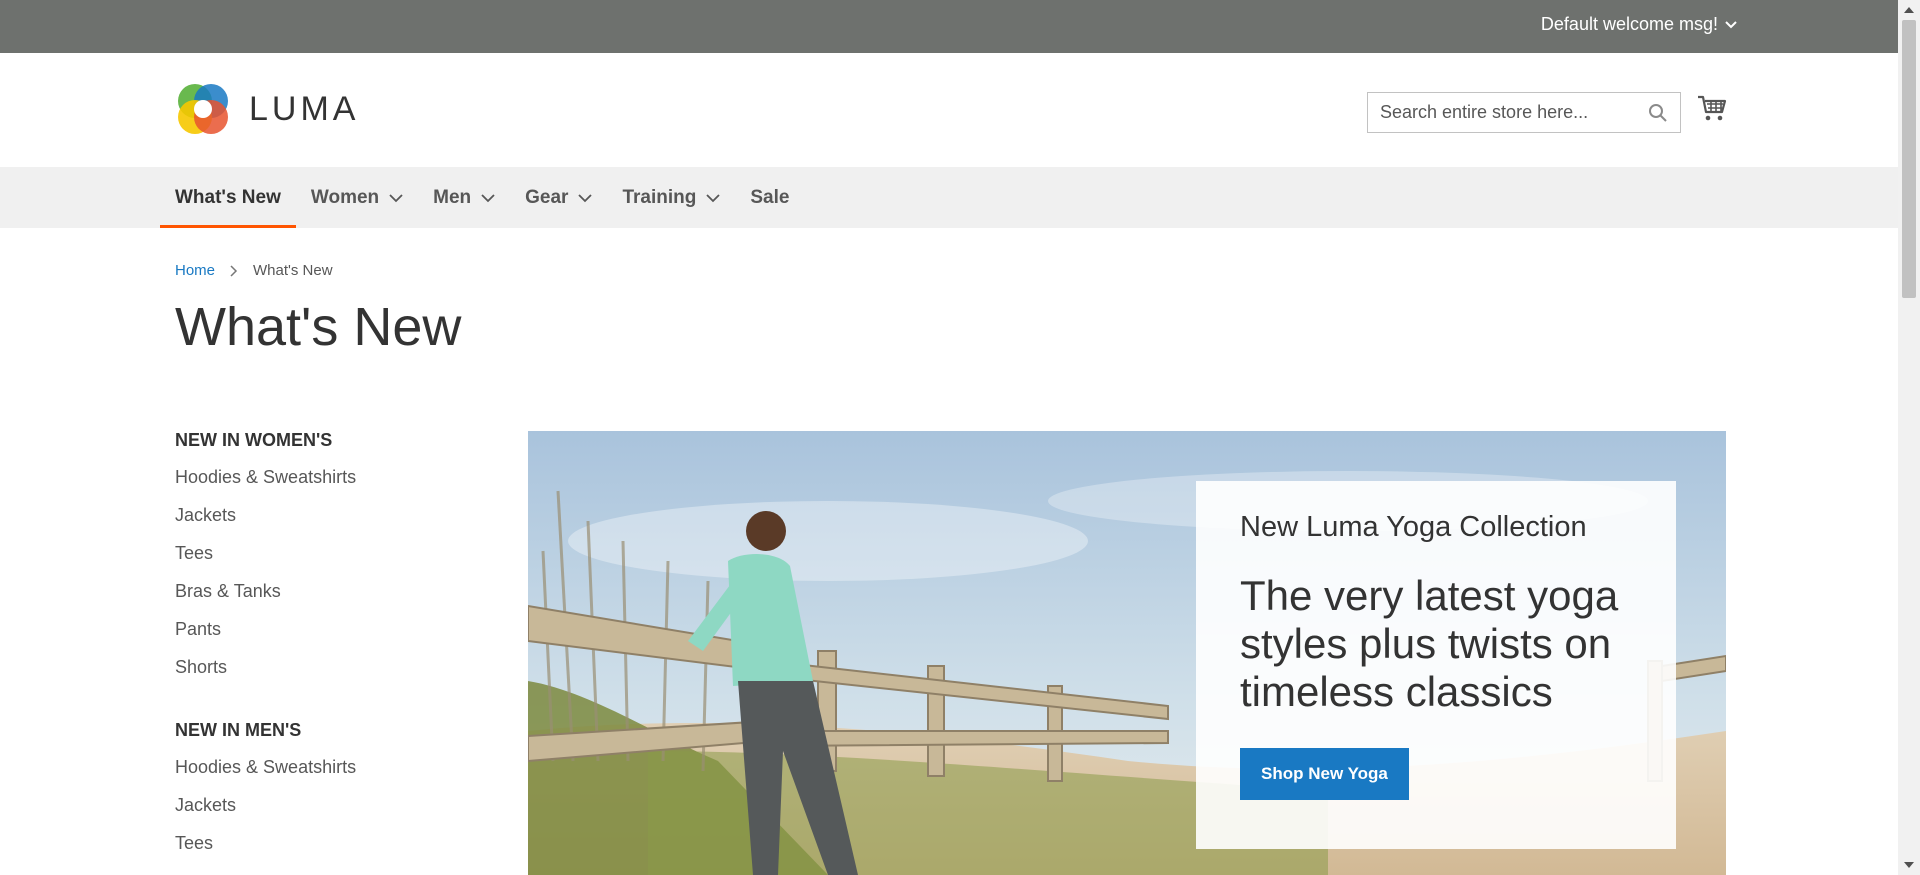 This screenshot has width=1920, height=875. Describe the element at coordinates (234, 270) in the screenshot. I see `chevron-right-icon` at that location.